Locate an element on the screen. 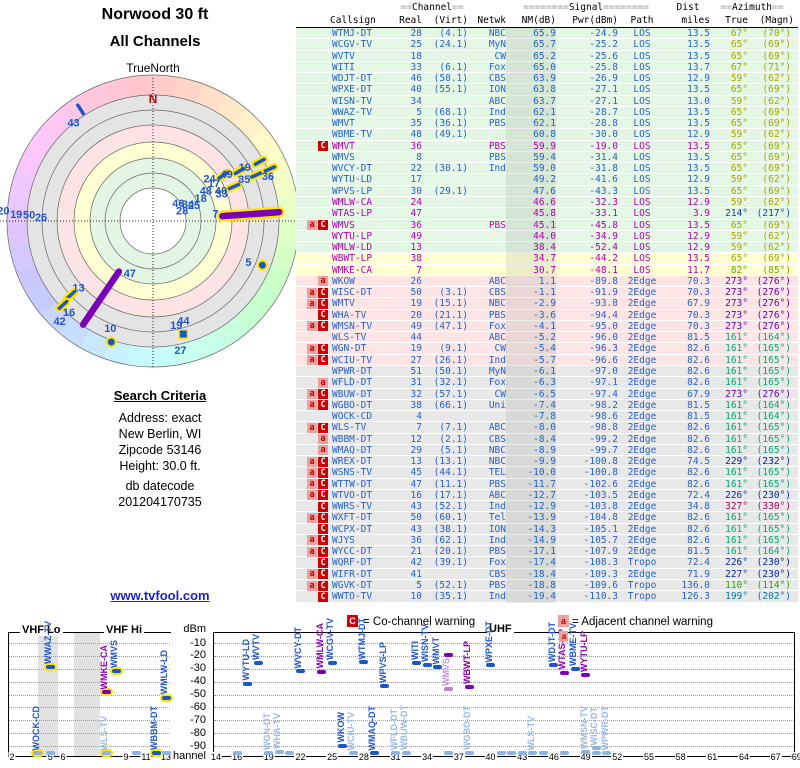 This screenshot has height=768, width=800. callsign-cell: WCPX-DT is located at coordinates (352, 529).